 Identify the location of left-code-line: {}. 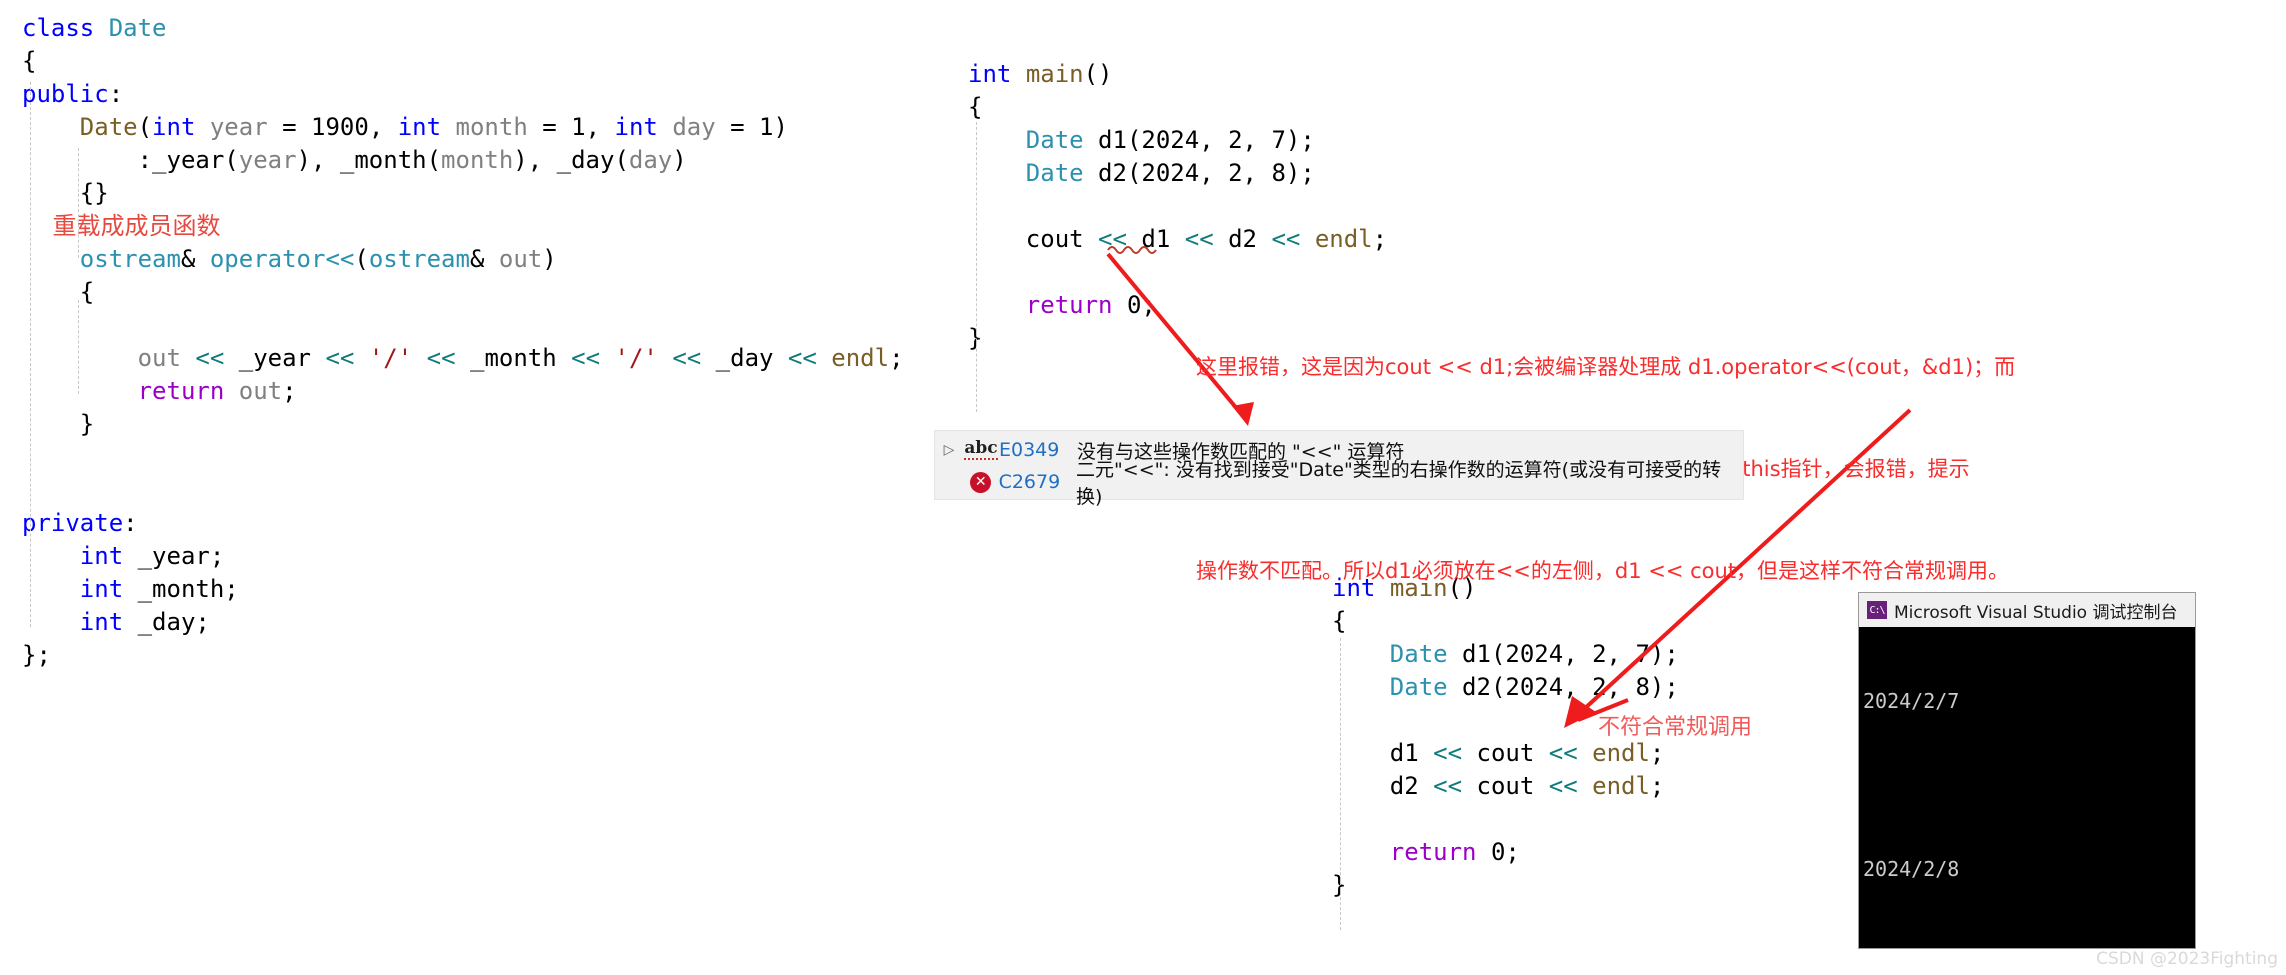
(463, 193).